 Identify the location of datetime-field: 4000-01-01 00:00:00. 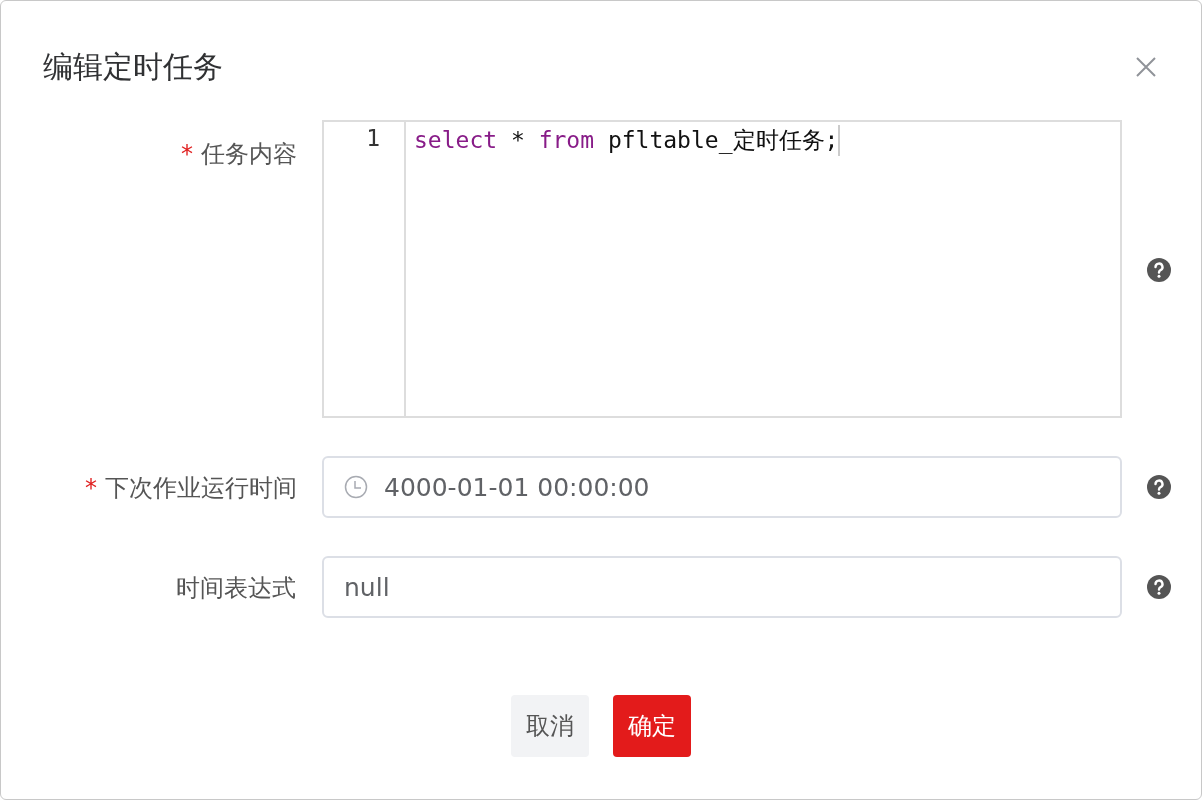
(722, 487).